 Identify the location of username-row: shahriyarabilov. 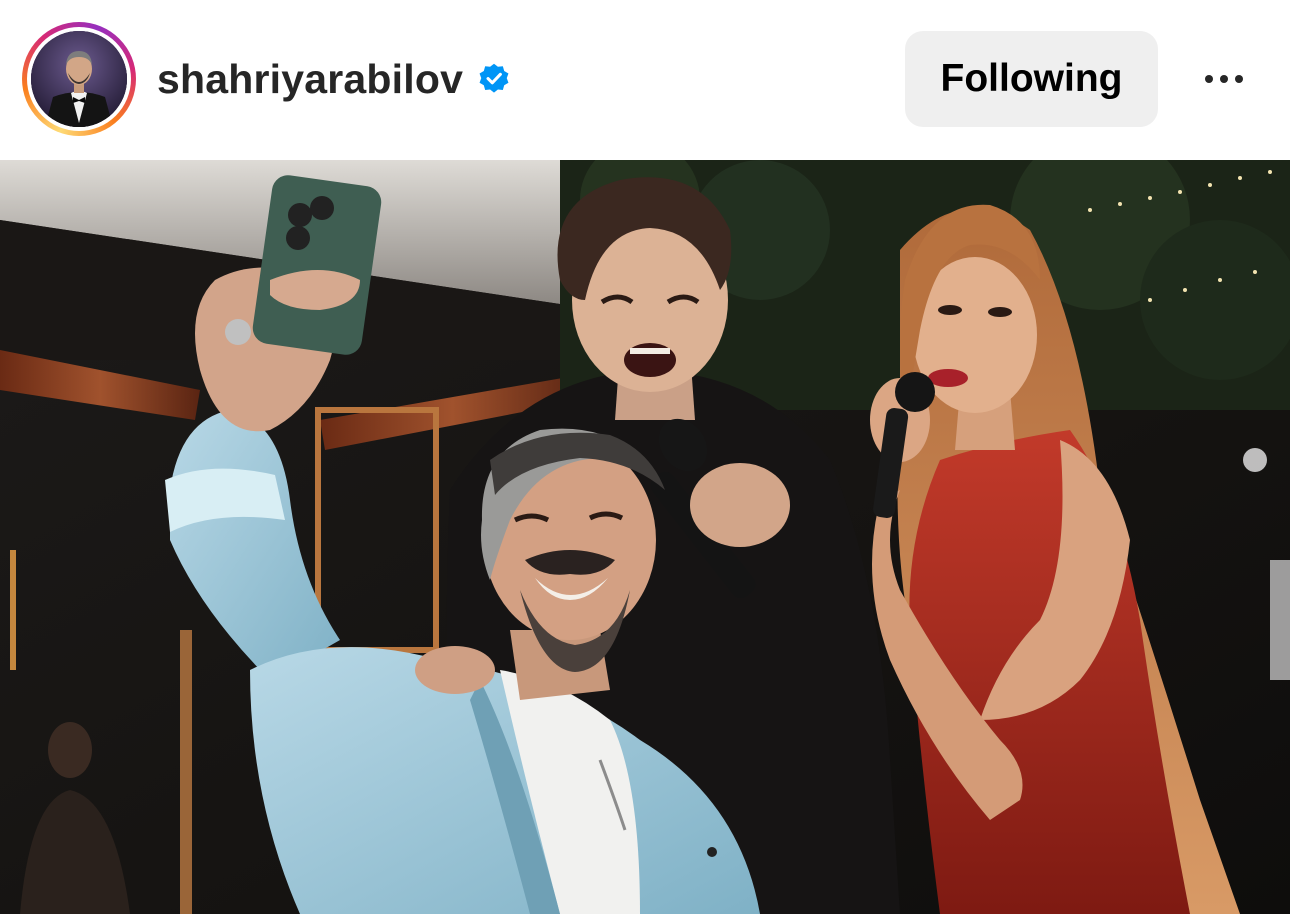
(334, 79).